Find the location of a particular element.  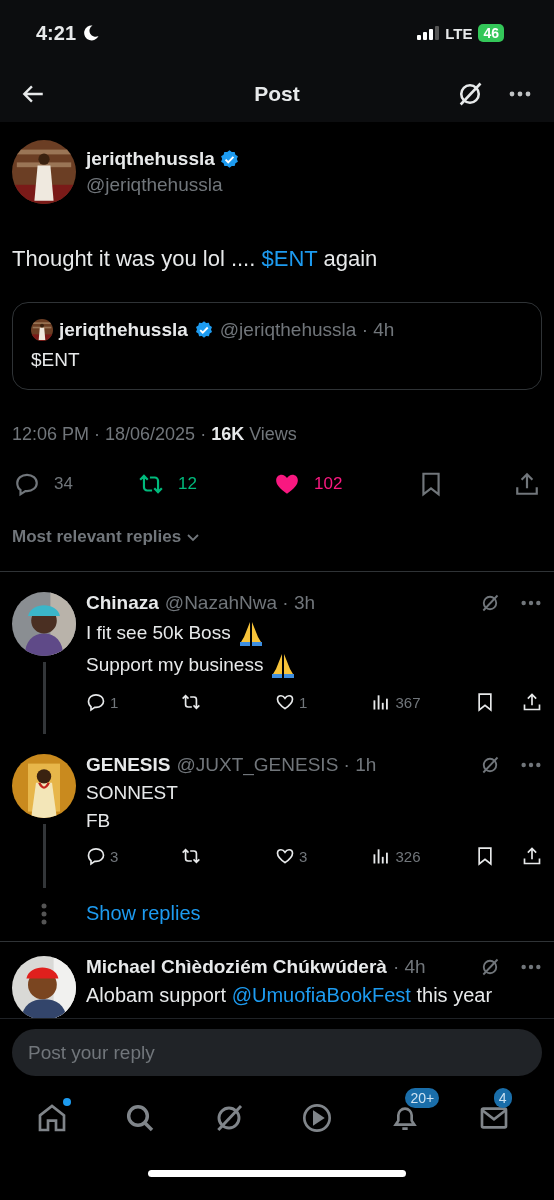

author-handle: @jeriqthehussla is located at coordinates (163, 185).